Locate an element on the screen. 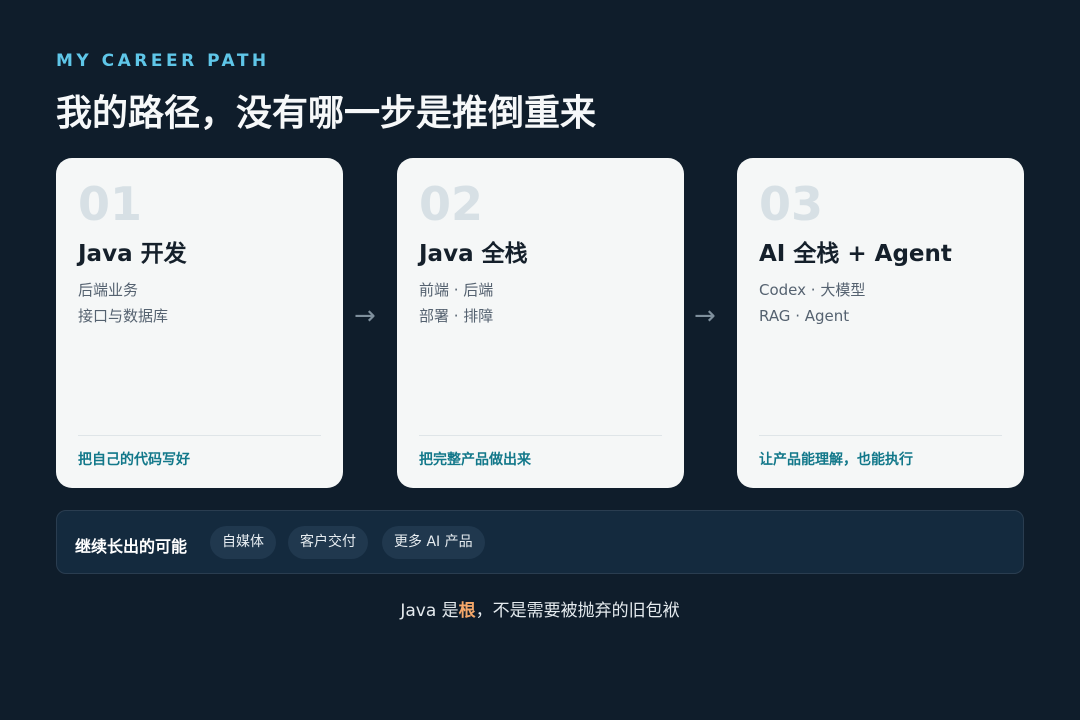  career-card-02: 02 Java 全栈 前端 · 后端 部署 · 排障 把完整产品做出来 is located at coordinates (540, 323).